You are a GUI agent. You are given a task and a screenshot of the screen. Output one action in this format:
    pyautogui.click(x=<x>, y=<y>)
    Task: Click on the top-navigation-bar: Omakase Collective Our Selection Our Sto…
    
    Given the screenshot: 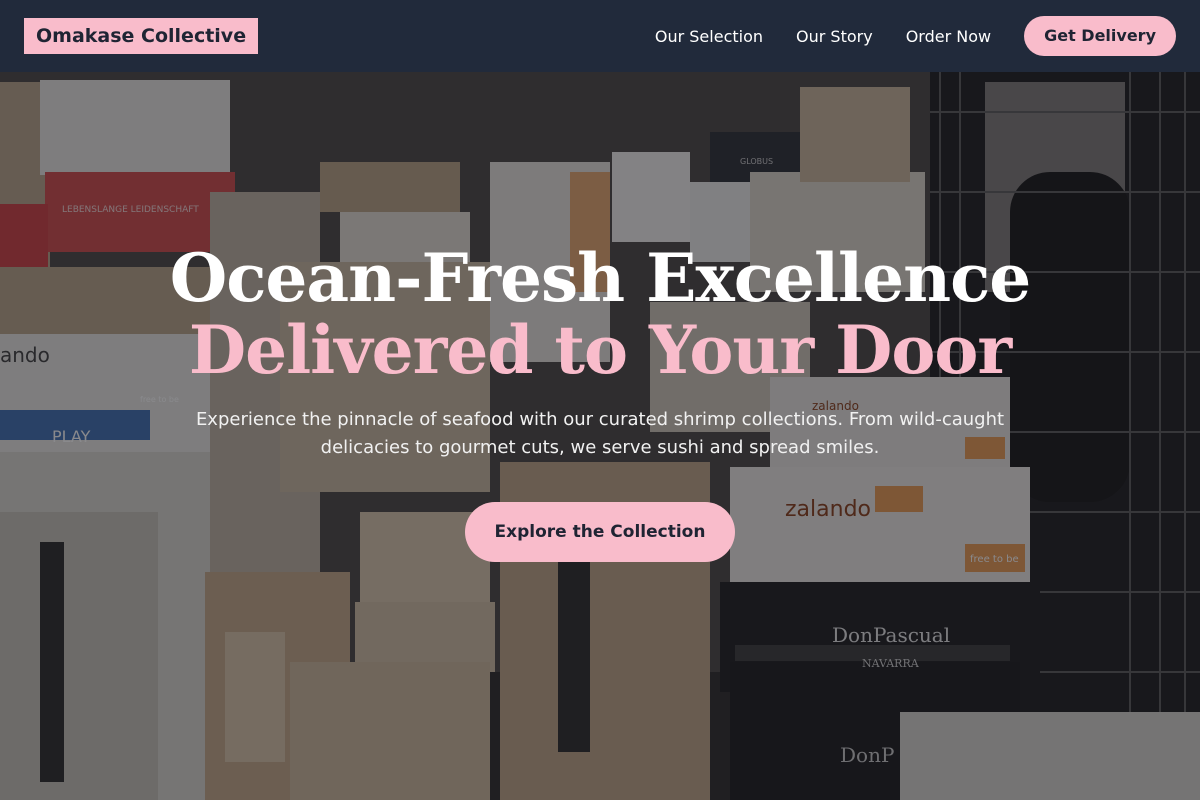 What is the action you would take?
    pyautogui.click(x=600, y=36)
    